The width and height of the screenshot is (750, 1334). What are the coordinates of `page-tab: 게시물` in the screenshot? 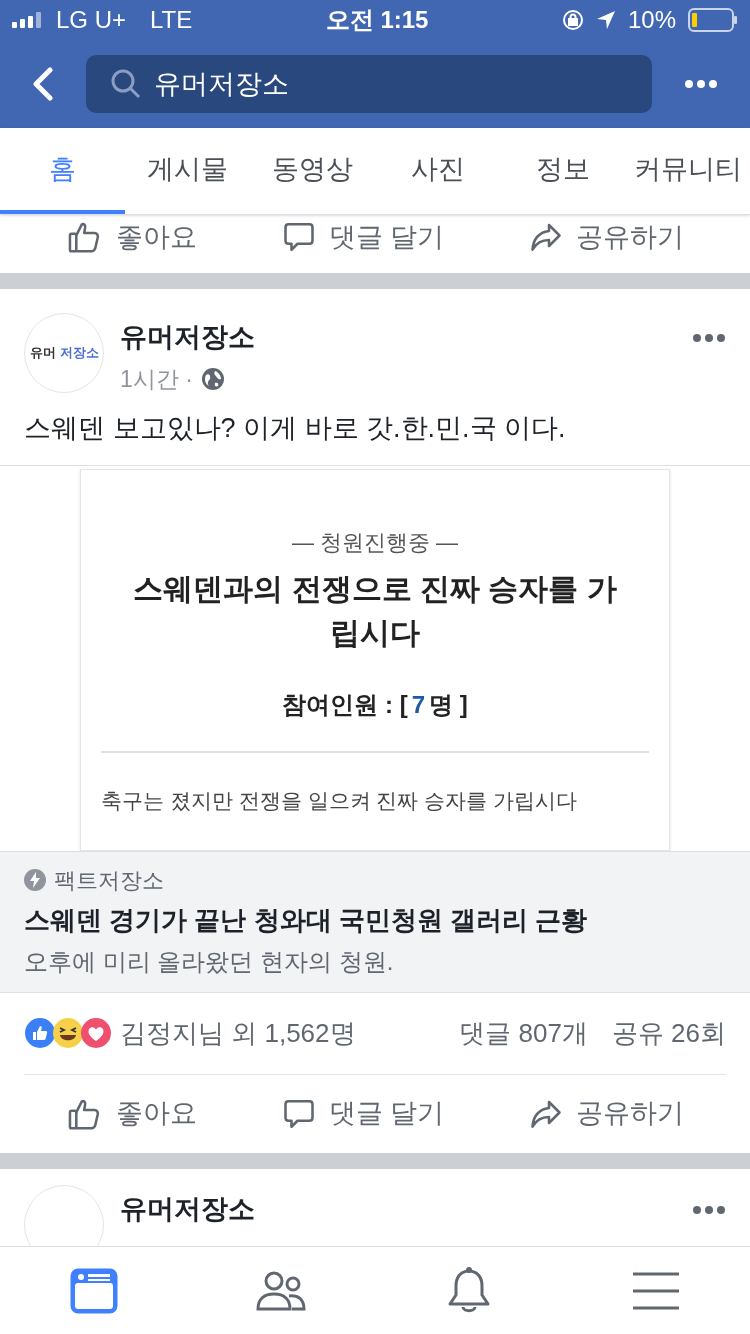 It's located at (187, 171).